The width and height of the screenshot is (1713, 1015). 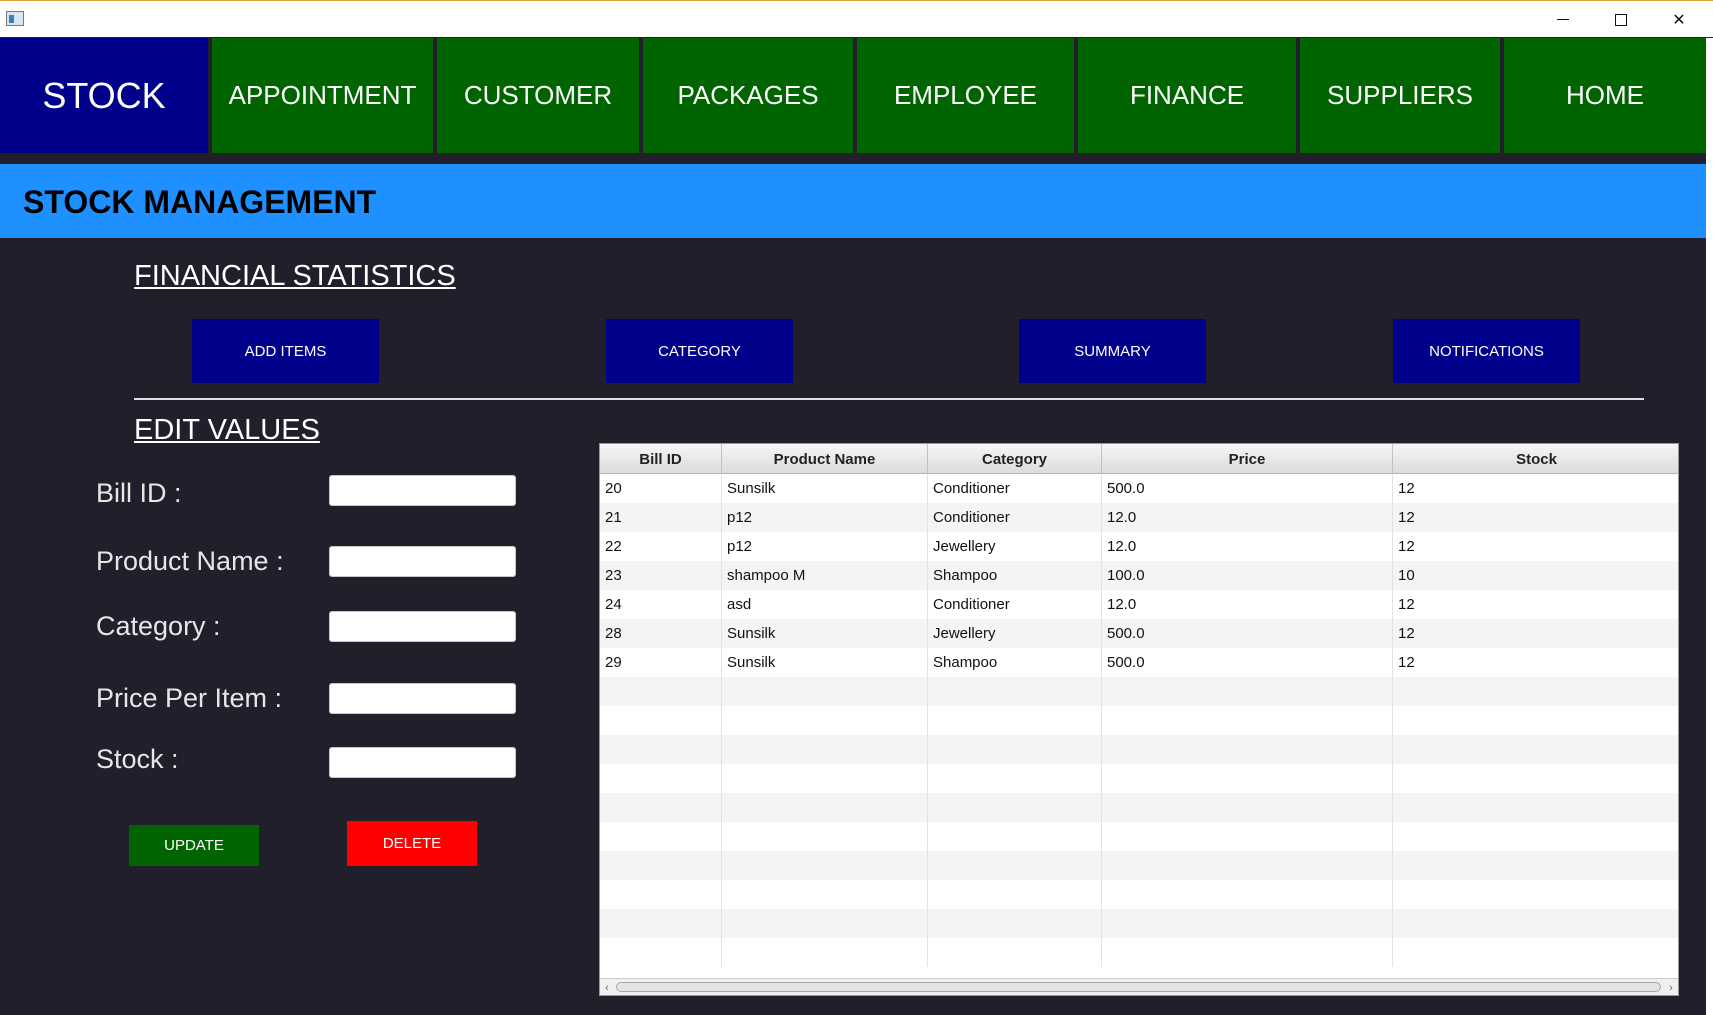 What do you see at coordinates (661, 459) in the screenshot?
I see `column-header-bill-id: Bill ID` at bounding box center [661, 459].